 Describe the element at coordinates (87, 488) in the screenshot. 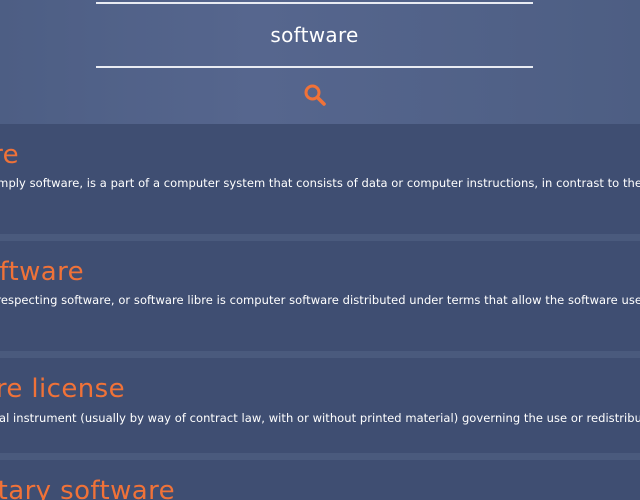

I see `result-title-link: Proprietary software` at that location.